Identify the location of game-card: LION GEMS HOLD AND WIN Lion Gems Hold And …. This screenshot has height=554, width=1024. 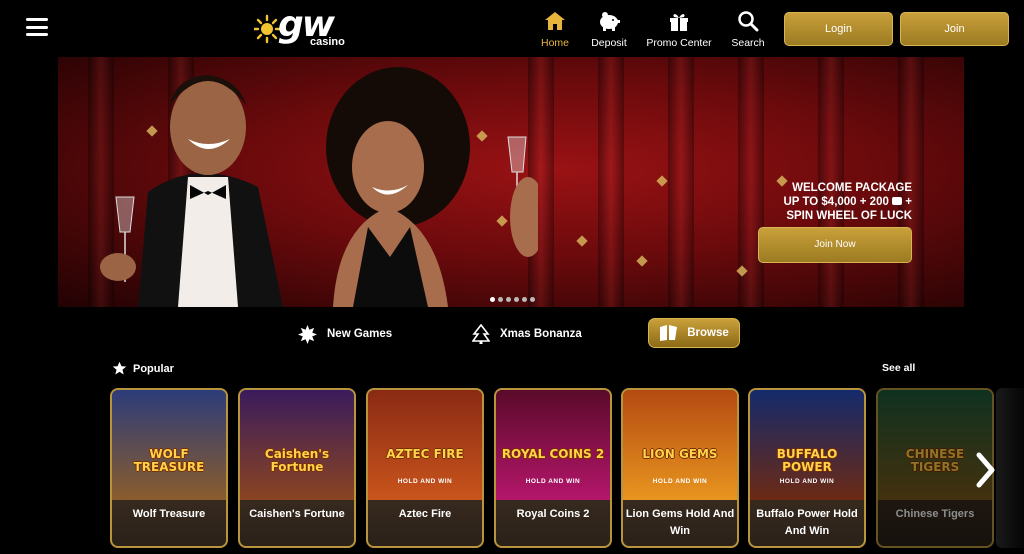
(680, 468).